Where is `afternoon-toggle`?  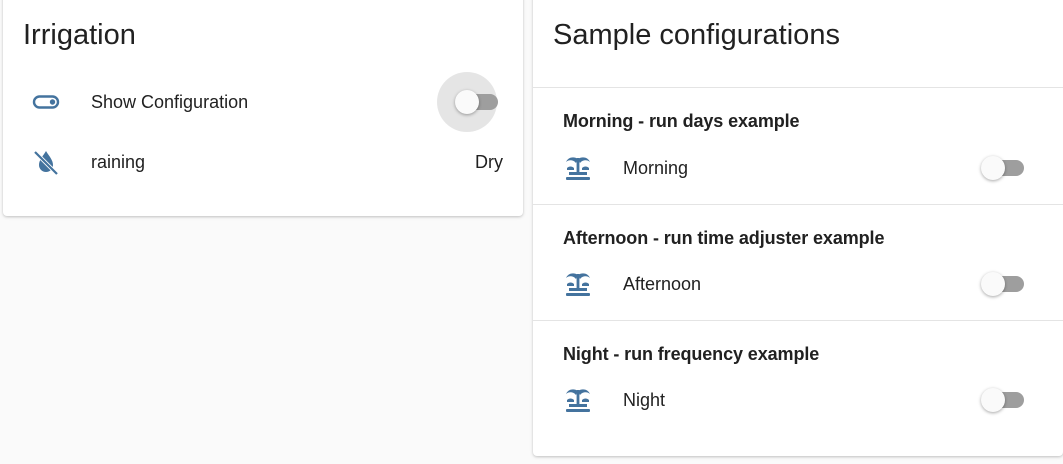 afternoon-toggle is located at coordinates (1003, 284).